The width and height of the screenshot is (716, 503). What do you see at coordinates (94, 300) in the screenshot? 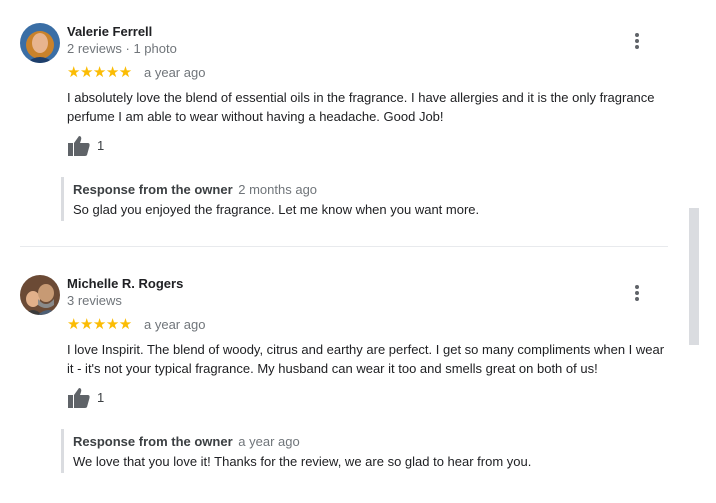
I see `reviewer-meta: 3 reviews` at bounding box center [94, 300].